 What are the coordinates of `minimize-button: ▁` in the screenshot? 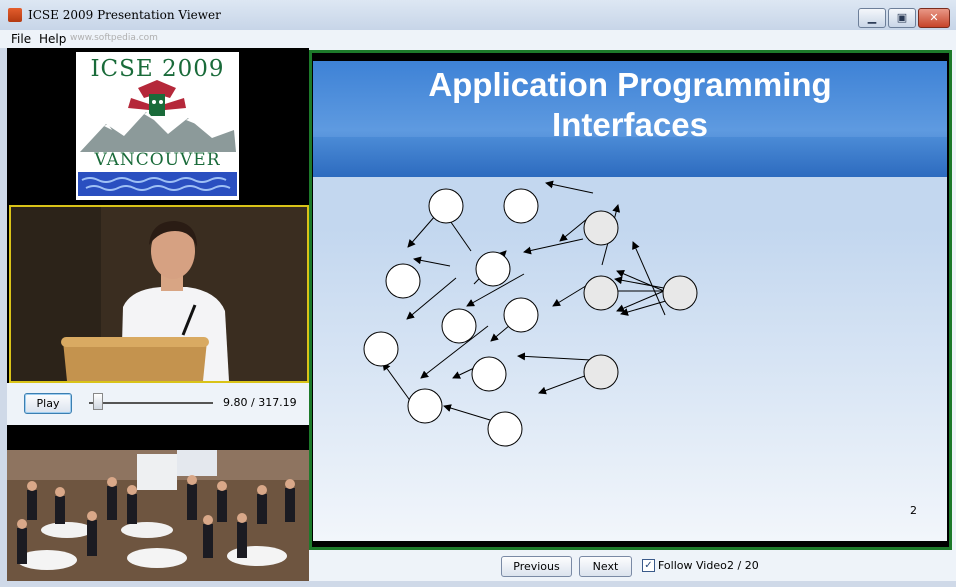 It's located at (872, 18).